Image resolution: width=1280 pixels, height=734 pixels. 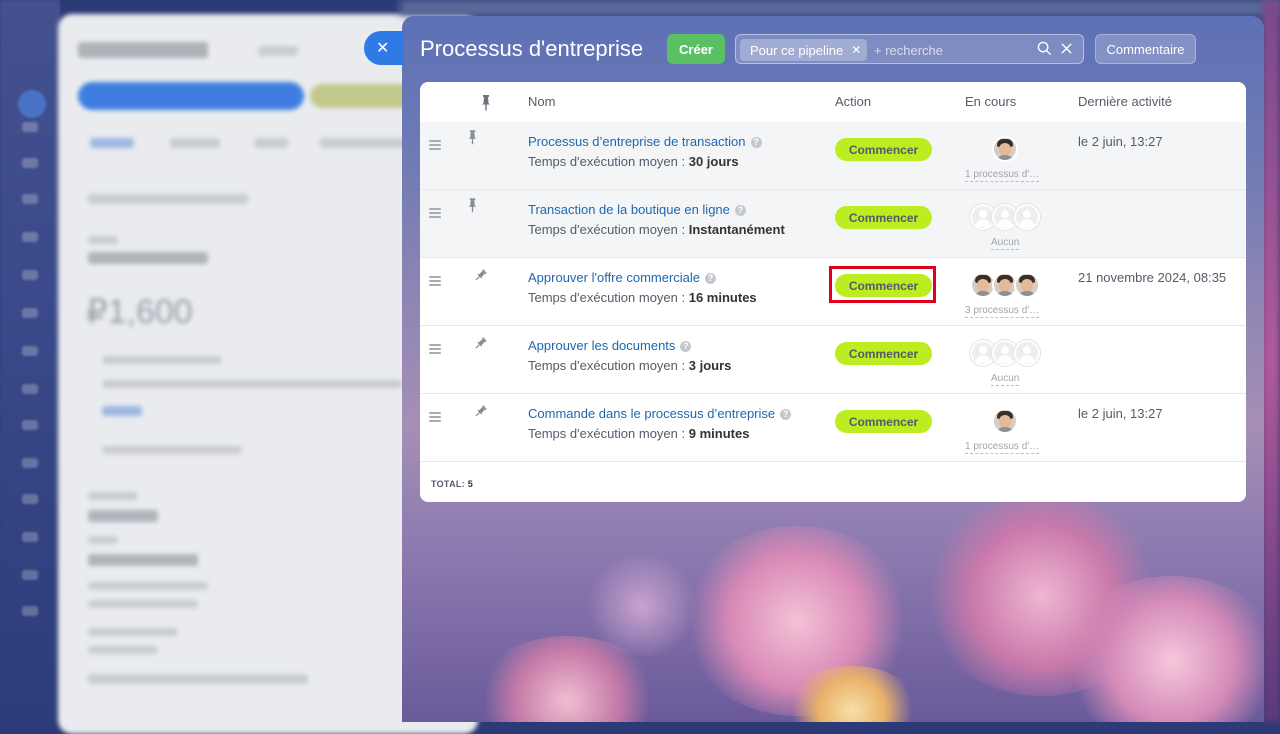 What do you see at coordinates (990, 101) in the screenshot?
I see `column-header-running: En cours` at bounding box center [990, 101].